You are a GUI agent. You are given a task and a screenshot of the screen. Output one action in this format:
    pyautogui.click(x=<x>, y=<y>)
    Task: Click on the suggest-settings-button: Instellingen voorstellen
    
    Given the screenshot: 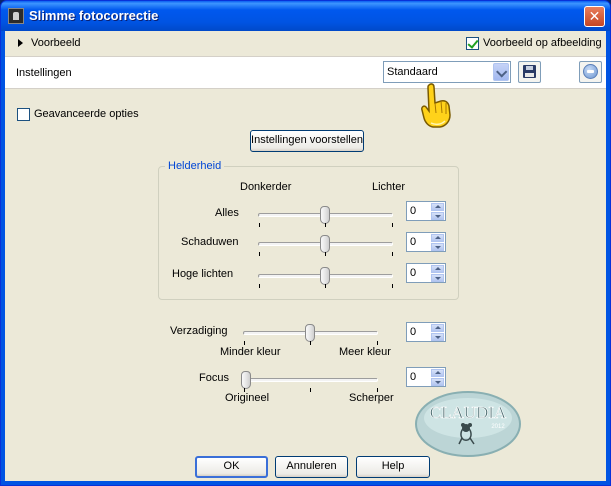 What is the action you would take?
    pyautogui.click(x=307, y=141)
    